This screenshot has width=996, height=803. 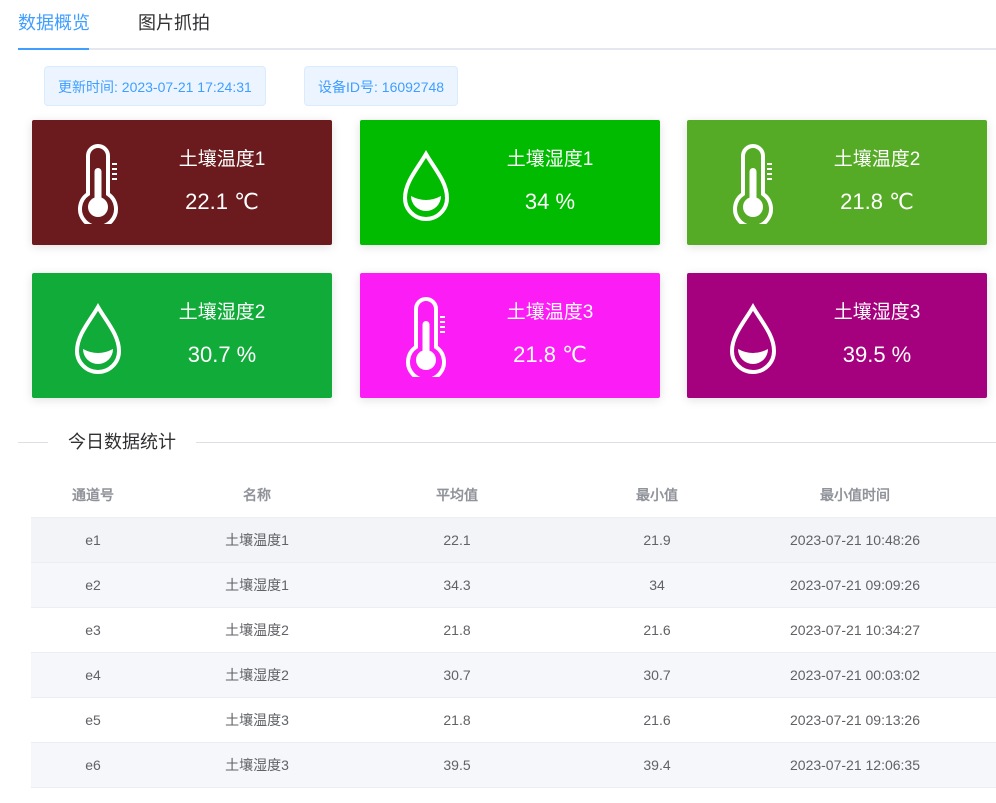 What do you see at coordinates (257, 765) in the screenshot?
I see `table-cell: 土壤湿度3` at bounding box center [257, 765].